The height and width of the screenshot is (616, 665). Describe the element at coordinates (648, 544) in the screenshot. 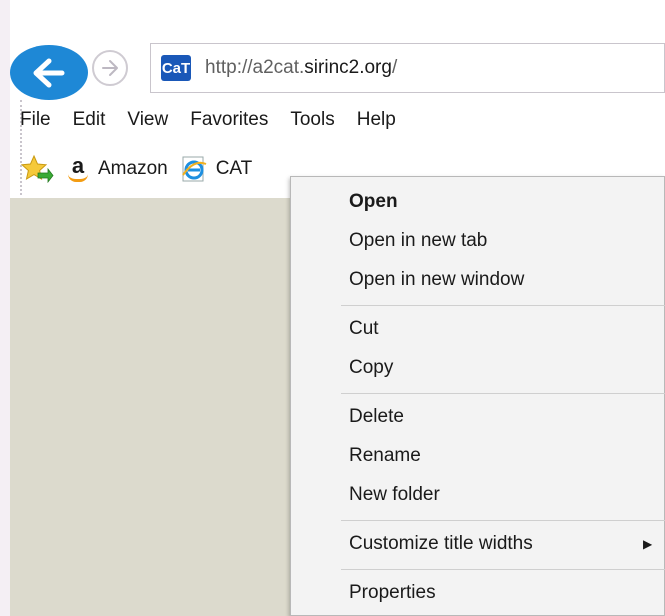

I see `submenu-arrow-icon: ▶` at that location.